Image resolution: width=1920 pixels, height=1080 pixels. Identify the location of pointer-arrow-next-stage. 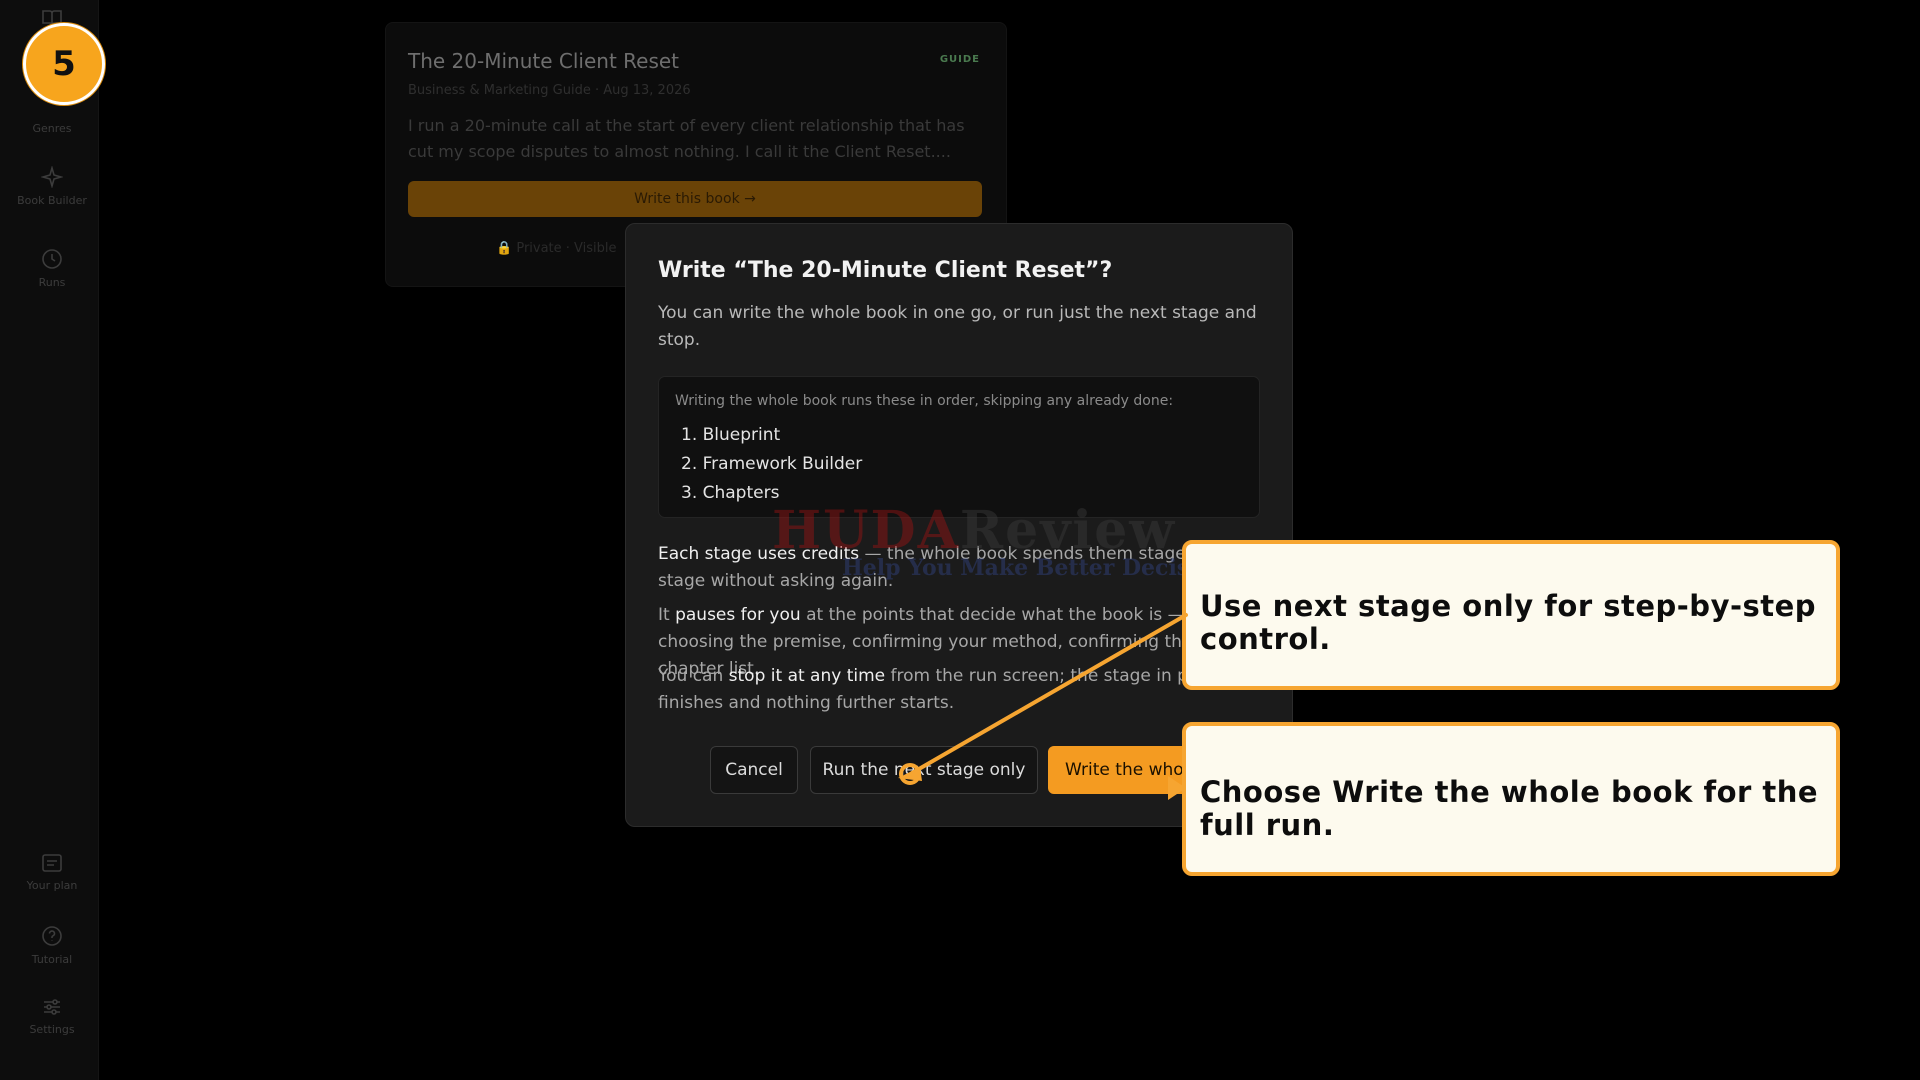
(1049, 694).